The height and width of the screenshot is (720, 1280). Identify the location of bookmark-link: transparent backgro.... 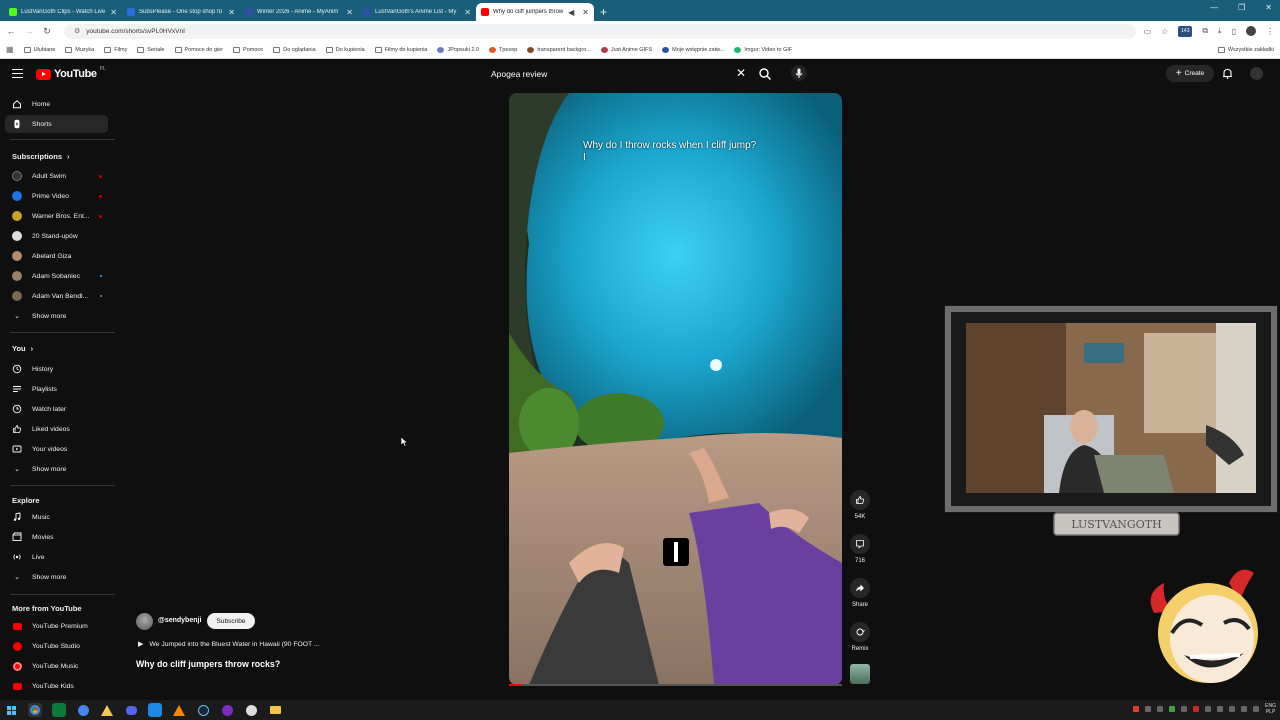
(559, 49).